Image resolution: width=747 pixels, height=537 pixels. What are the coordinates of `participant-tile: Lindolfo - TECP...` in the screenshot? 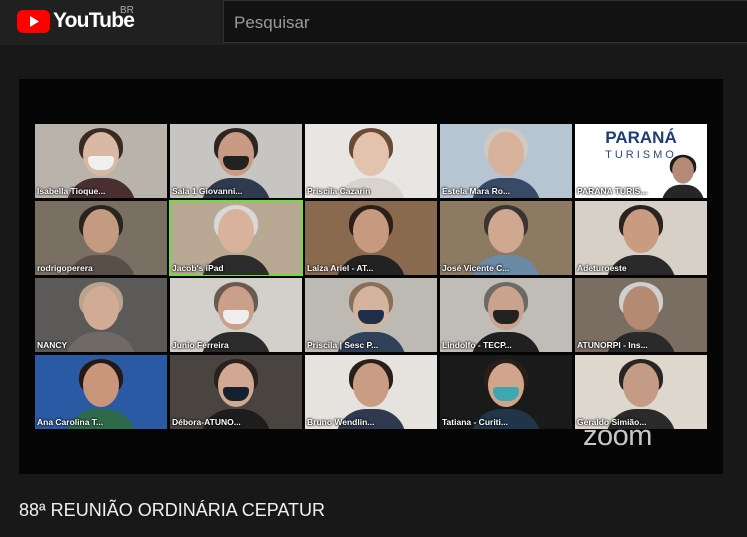 It's located at (506, 315).